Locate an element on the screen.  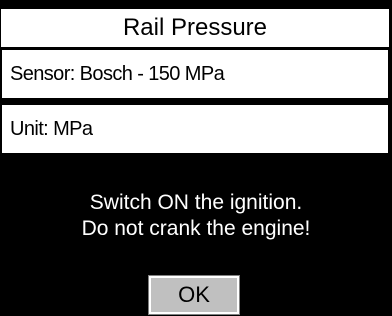
ok-button: OK is located at coordinates (194, 295).